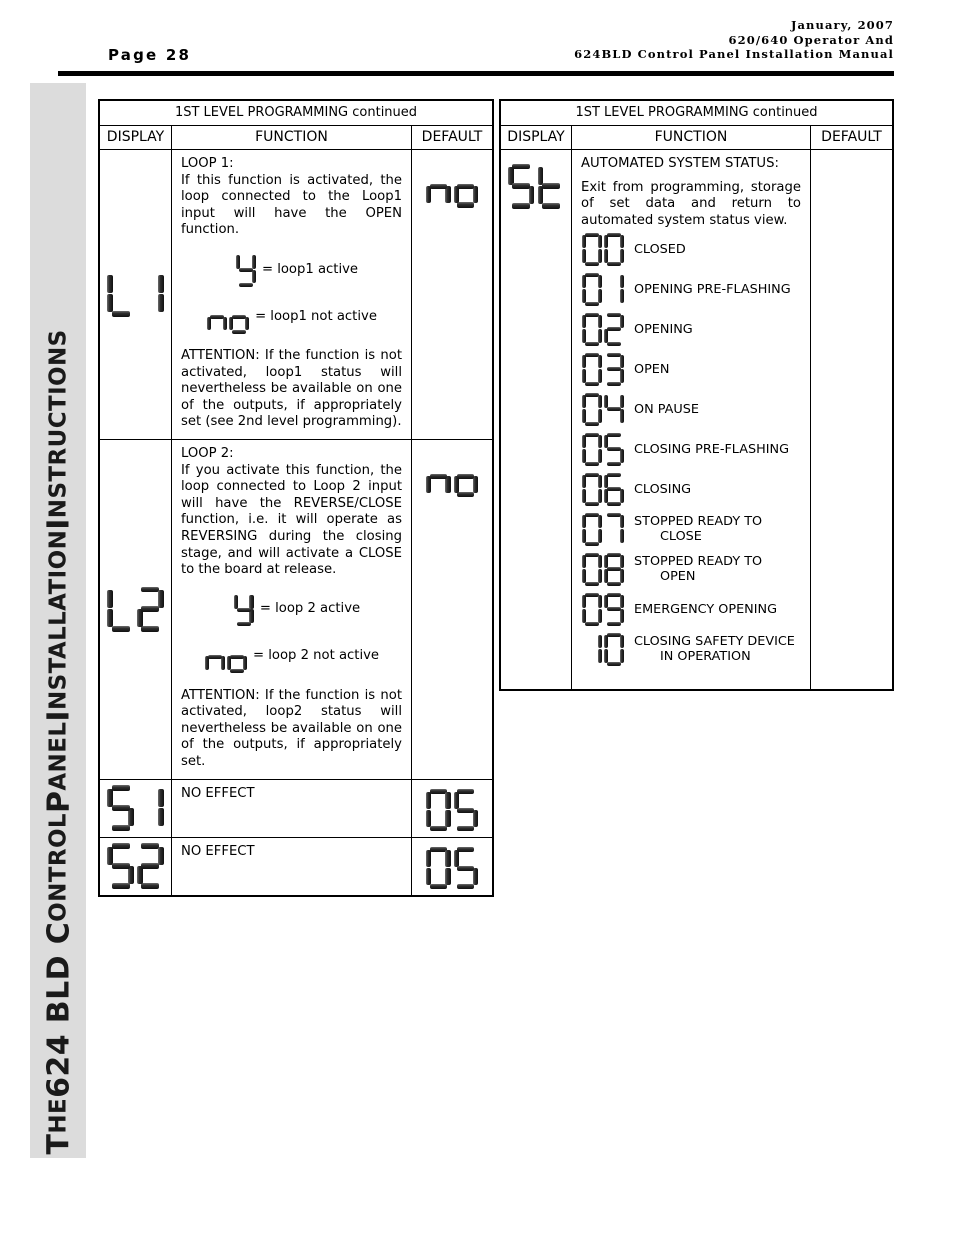 The image size is (954, 1235). What do you see at coordinates (711, 449) in the screenshot?
I see `status-label: CLOSING PRE-FLASHING` at bounding box center [711, 449].